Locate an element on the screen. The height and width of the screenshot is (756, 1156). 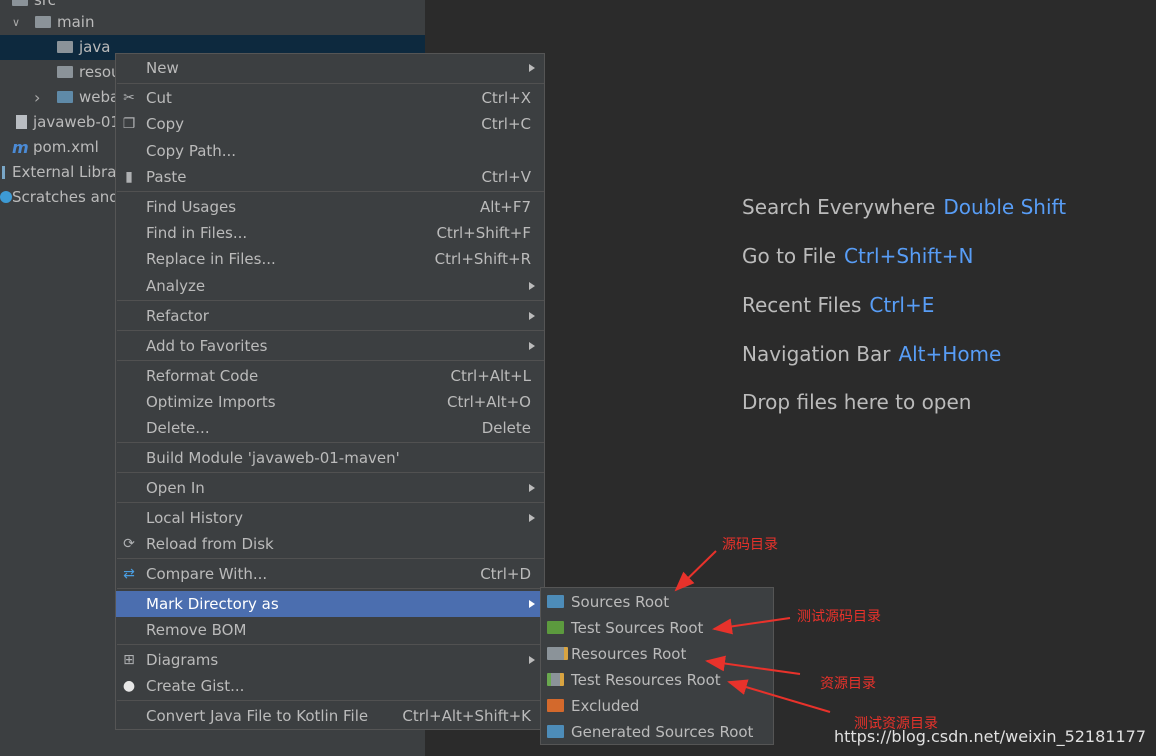
annotation-resources-root: 资源目录 is located at coordinates (848, 684).